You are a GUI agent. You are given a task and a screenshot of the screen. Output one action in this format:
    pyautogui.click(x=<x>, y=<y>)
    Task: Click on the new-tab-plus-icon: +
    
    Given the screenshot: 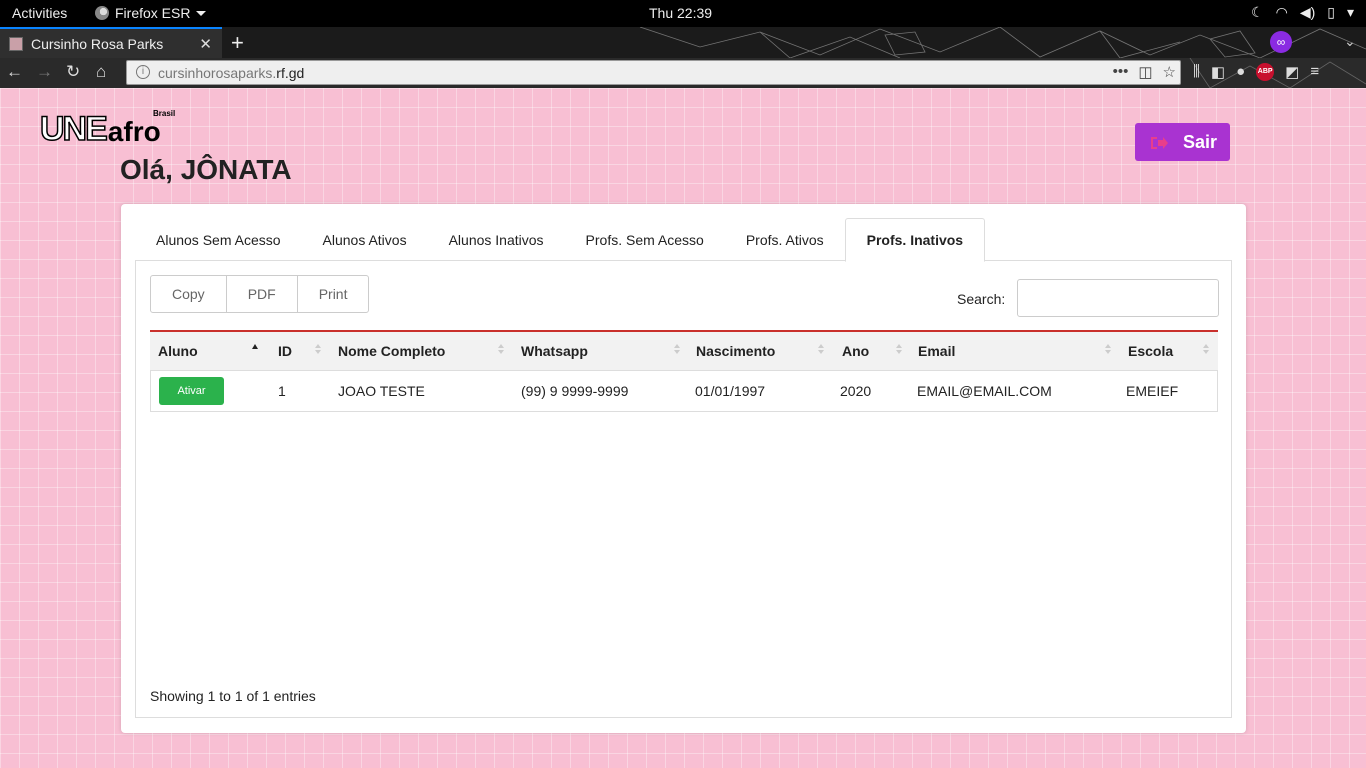 What is the action you would take?
    pyautogui.click(x=237, y=43)
    